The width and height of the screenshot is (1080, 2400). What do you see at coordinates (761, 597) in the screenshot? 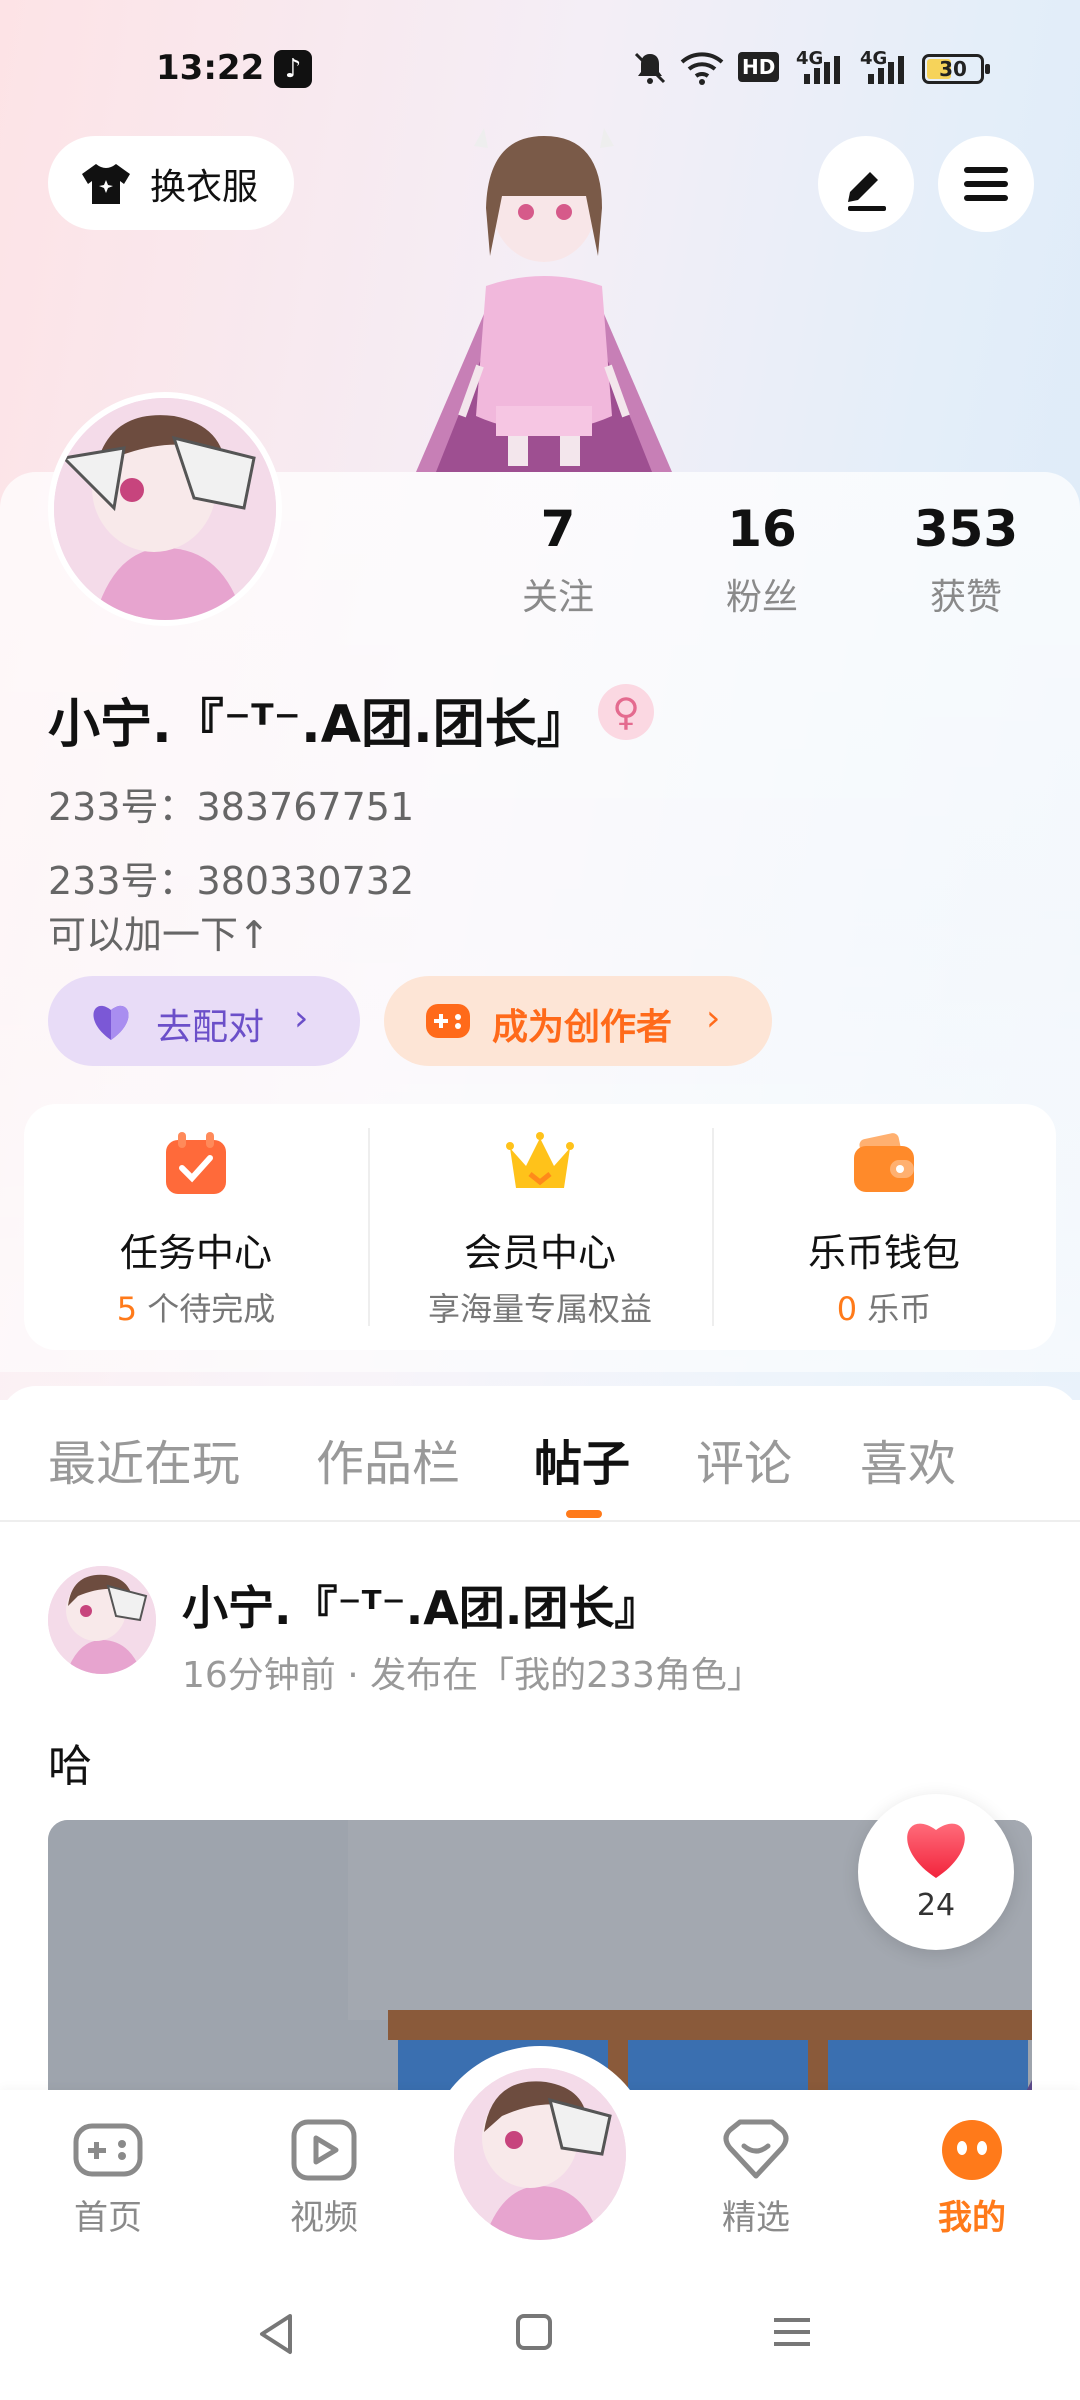
I see `followers-label: 粉丝` at bounding box center [761, 597].